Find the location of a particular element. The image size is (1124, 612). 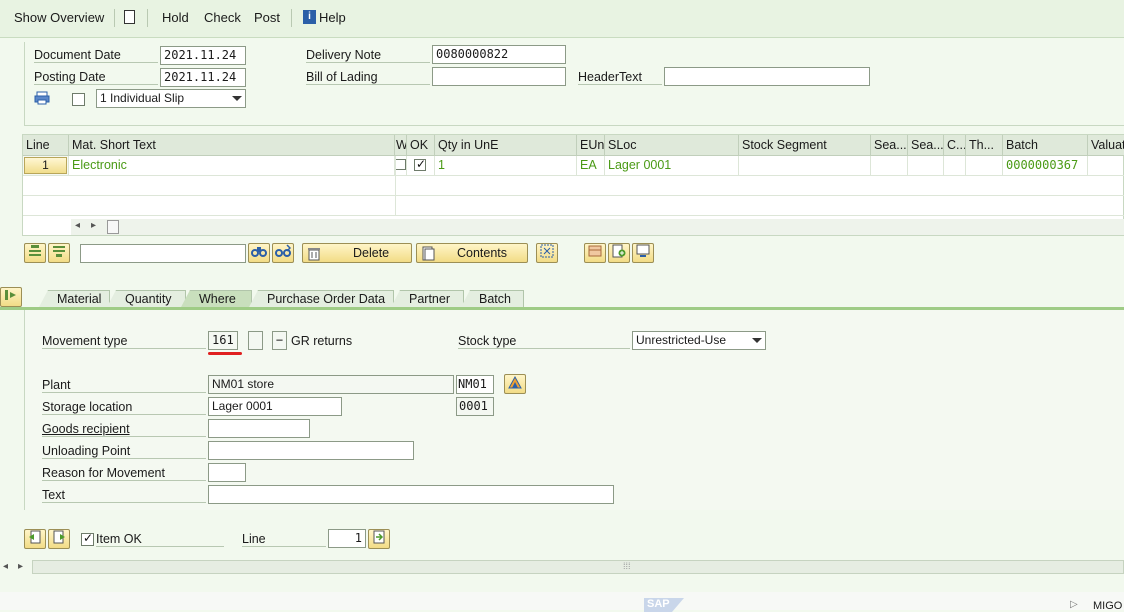

find-next-icon is located at coordinates (283, 253).